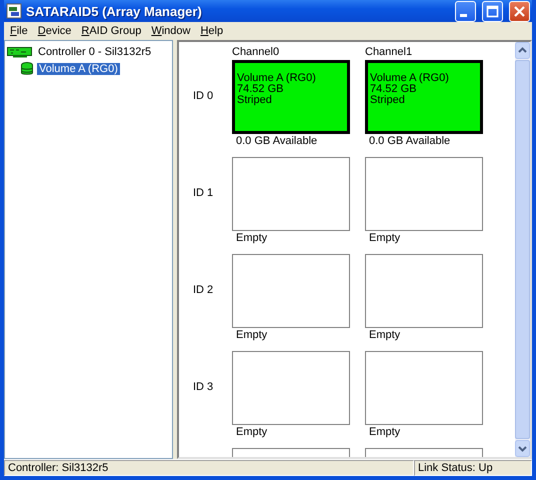  What do you see at coordinates (171, 31) in the screenshot?
I see `menu-item: Window` at bounding box center [171, 31].